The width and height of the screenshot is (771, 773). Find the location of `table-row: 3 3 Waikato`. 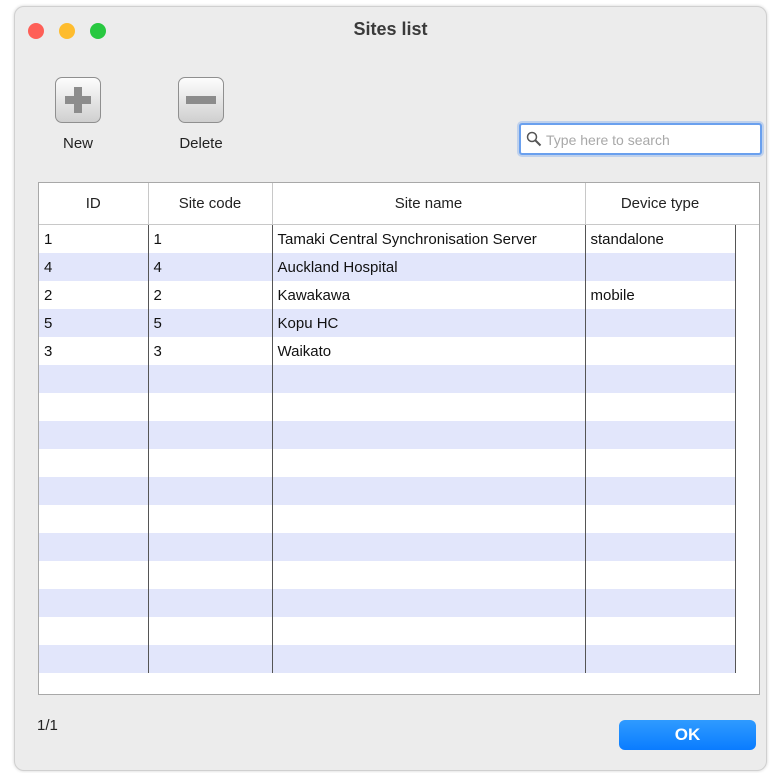

table-row: 3 3 Waikato is located at coordinates (387, 351).